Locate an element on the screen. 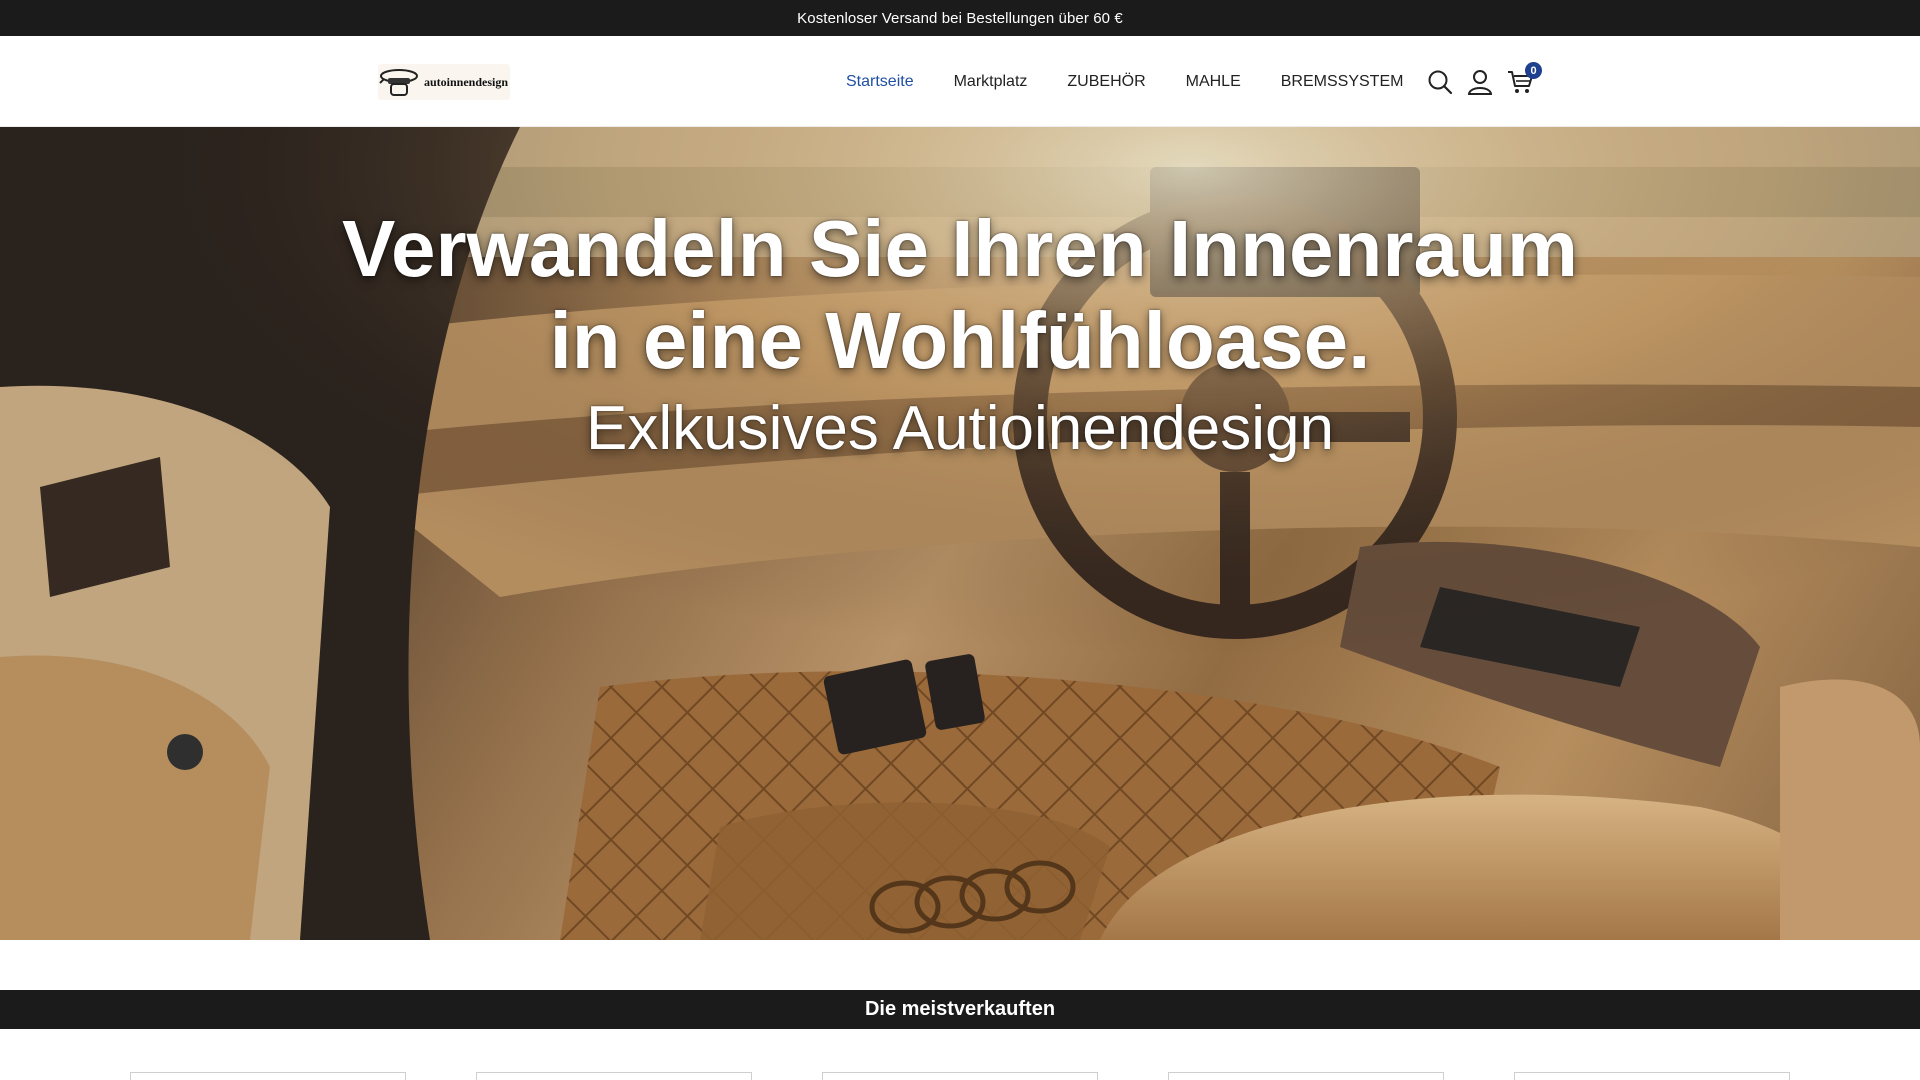 This screenshot has height=1080, width=1920. search-icon is located at coordinates (1440, 82).